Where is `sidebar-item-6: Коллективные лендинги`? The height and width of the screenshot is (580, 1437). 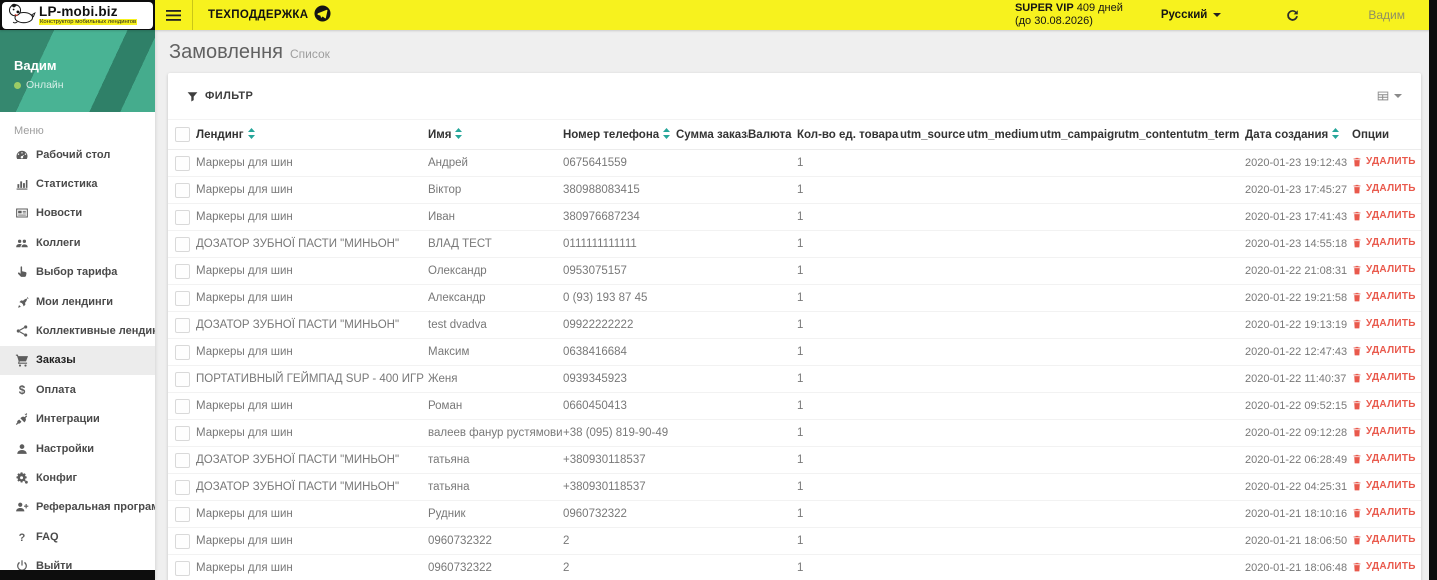 sidebar-item-6: Коллективные лендинги is located at coordinates (77, 330).